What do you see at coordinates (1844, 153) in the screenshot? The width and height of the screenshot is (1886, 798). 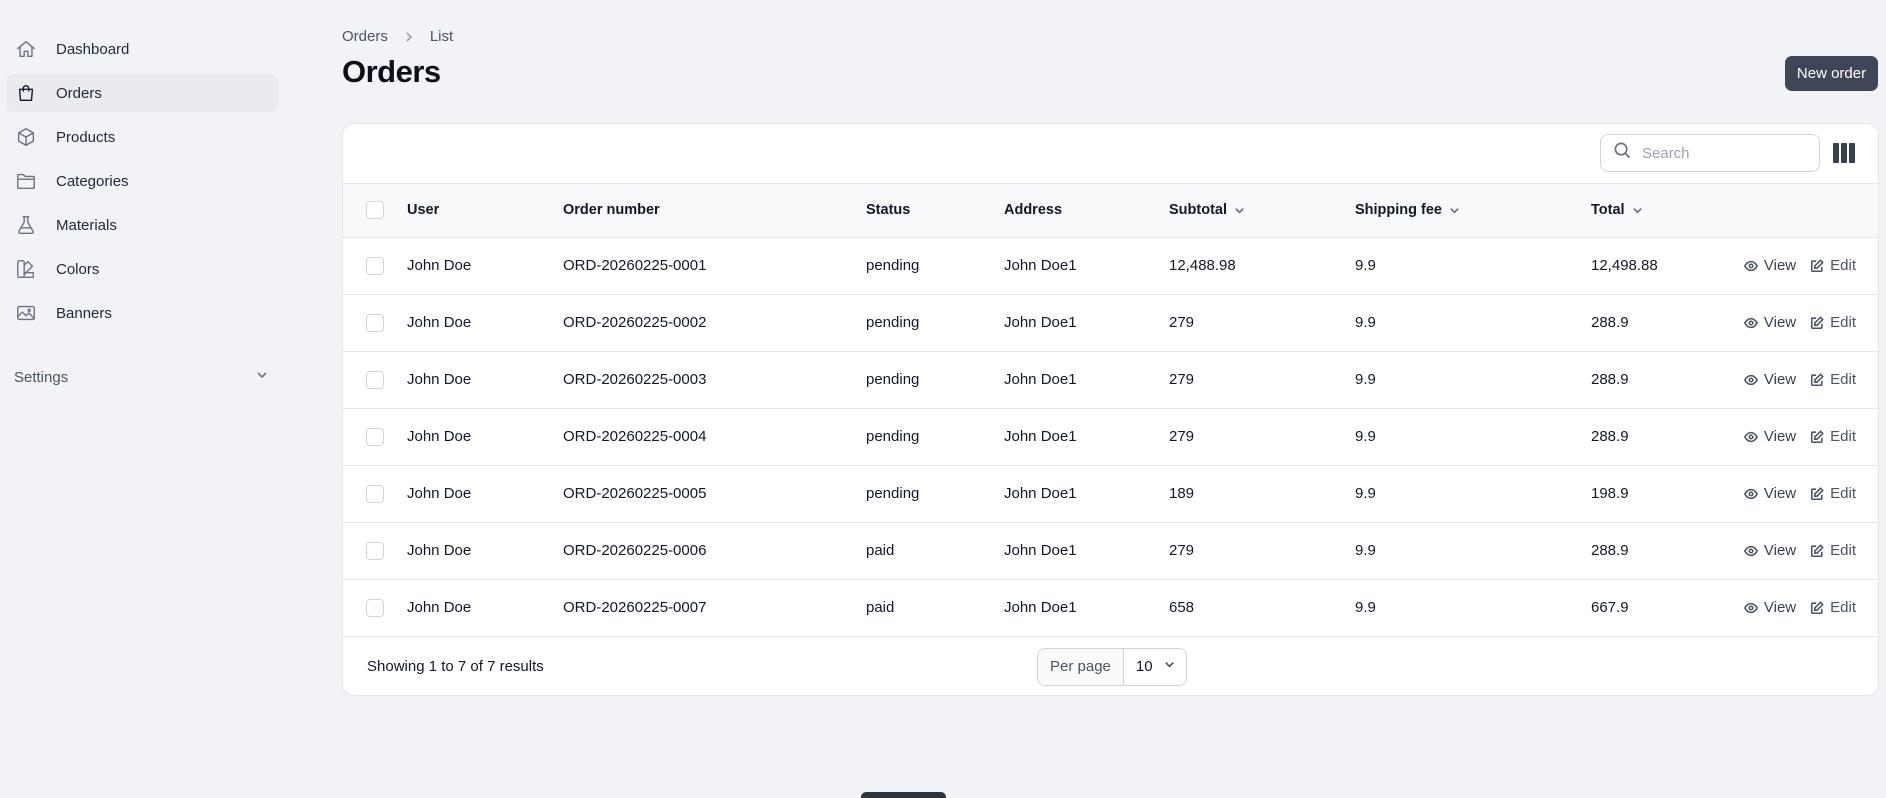 I see `column-toggle-icon` at bounding box center [1844, 153].